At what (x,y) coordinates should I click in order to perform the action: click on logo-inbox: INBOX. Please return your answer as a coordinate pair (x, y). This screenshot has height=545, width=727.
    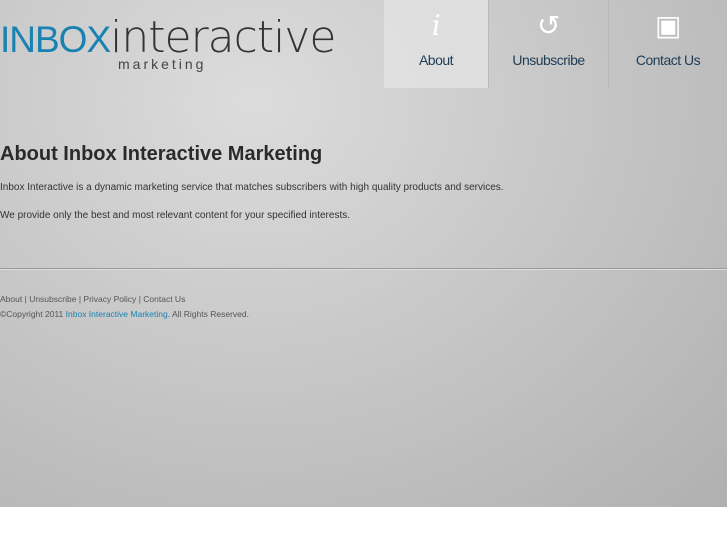
    Looking at the image, I should click on (55, 39).